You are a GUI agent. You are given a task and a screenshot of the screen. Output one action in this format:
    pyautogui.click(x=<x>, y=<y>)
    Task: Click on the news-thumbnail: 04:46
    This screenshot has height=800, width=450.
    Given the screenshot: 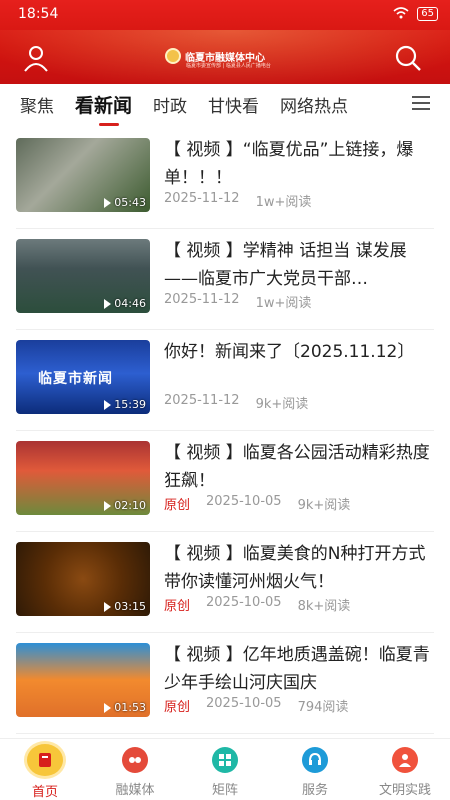 What is the action you would take?
    pyautogui.click(x=83, y=276)
    